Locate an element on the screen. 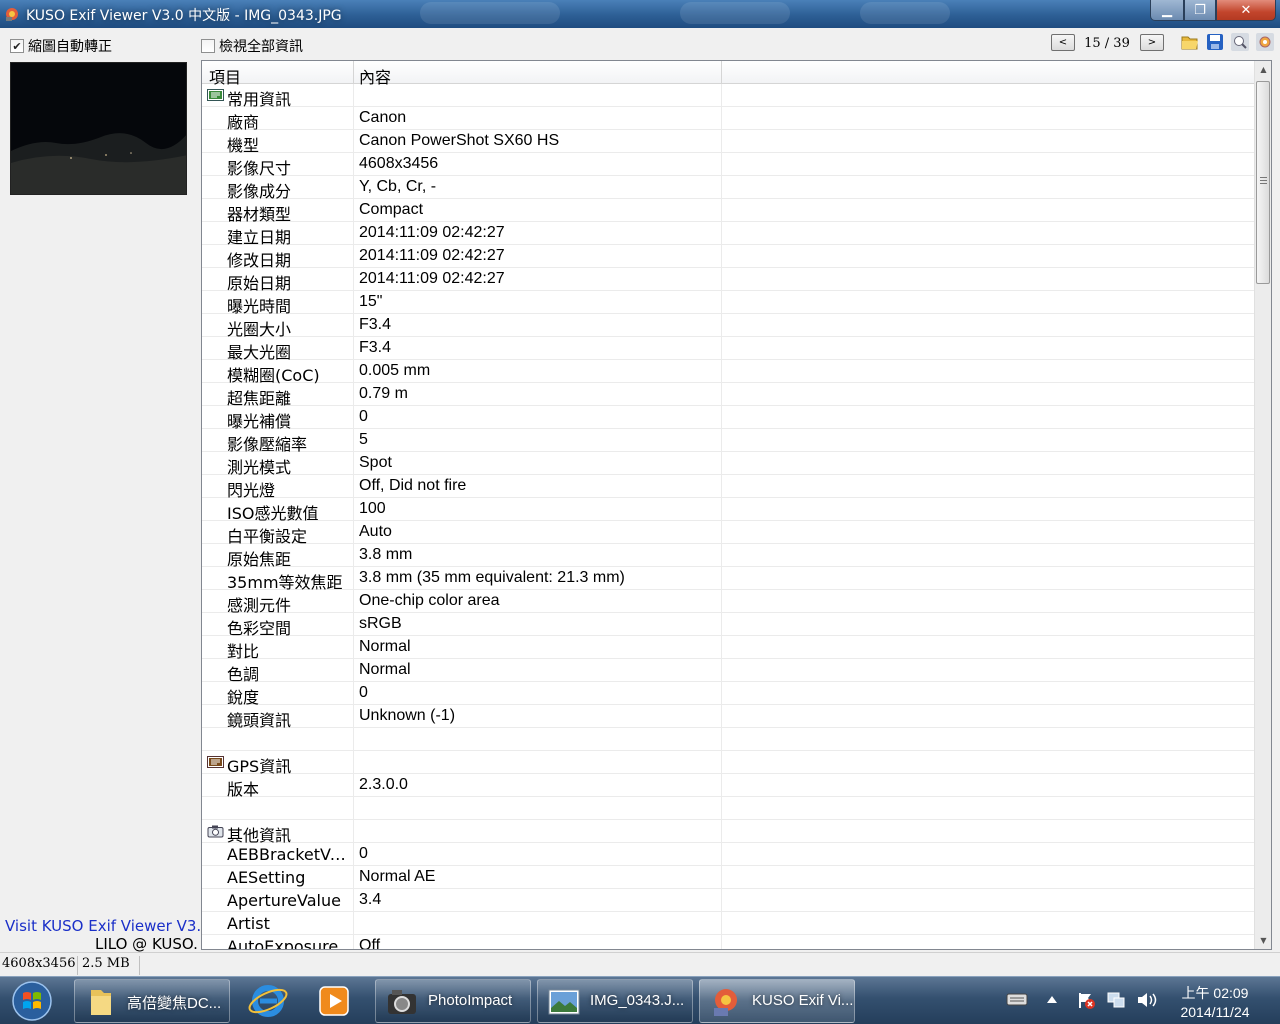  status-bar: 4608x3456 2.5 MB is located at coordinates (640, 964).